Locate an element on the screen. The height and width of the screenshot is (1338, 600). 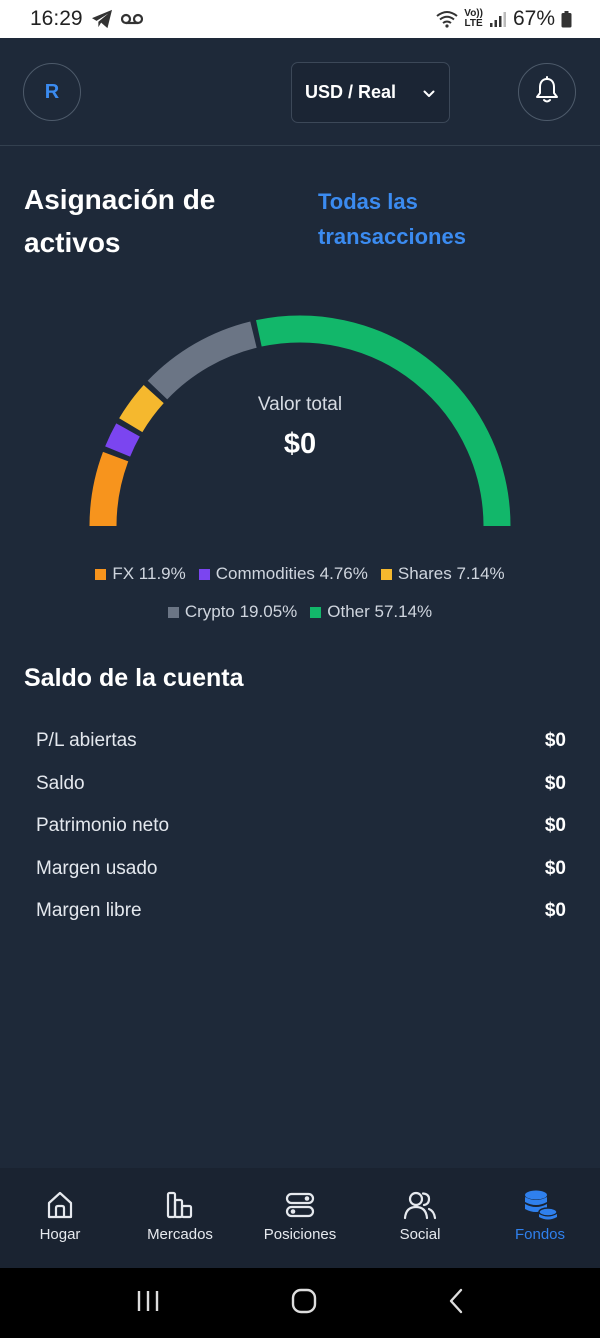
gauge-center: Valor total $0 is located at coordinates (300, 427).